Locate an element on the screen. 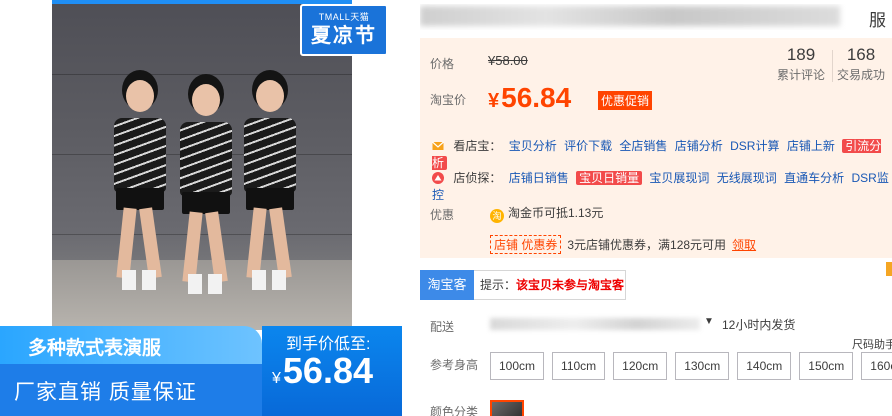  title-visible-text: 服 is located at coordinates (877, 20).